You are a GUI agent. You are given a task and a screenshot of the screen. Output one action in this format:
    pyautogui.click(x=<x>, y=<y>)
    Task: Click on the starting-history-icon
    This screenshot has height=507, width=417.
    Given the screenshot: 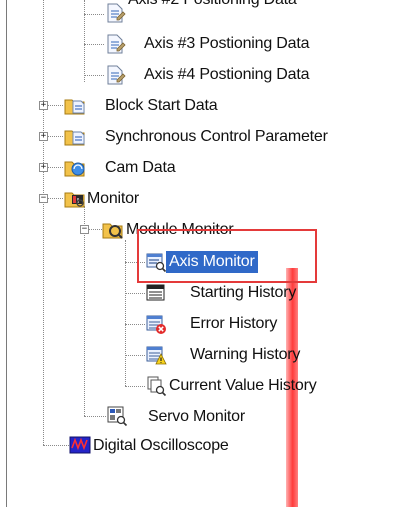 What is the action you would take?
    pyautogui.click(x=155, y=292)
    